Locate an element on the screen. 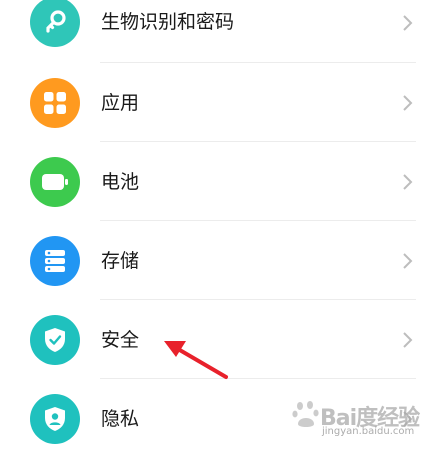 The width and height of the screenshot is (432, 457). watermark-url: jingyan.baidu.com is located at coordinates (368, 431).